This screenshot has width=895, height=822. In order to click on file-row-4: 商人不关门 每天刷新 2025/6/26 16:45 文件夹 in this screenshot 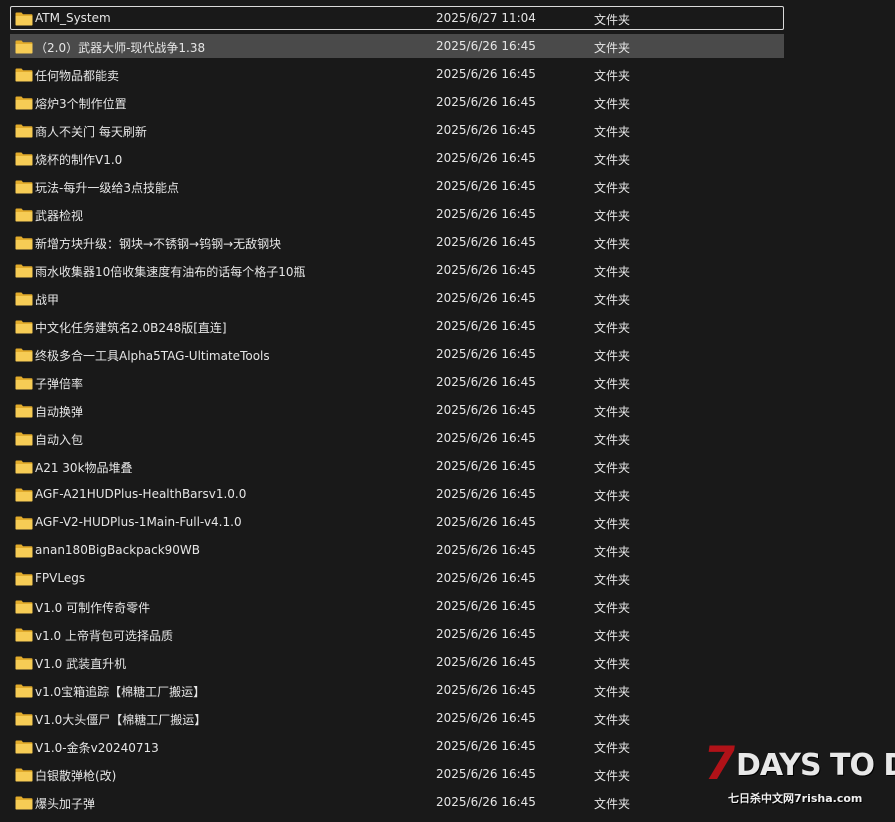, I will do `click(397, 130)`.